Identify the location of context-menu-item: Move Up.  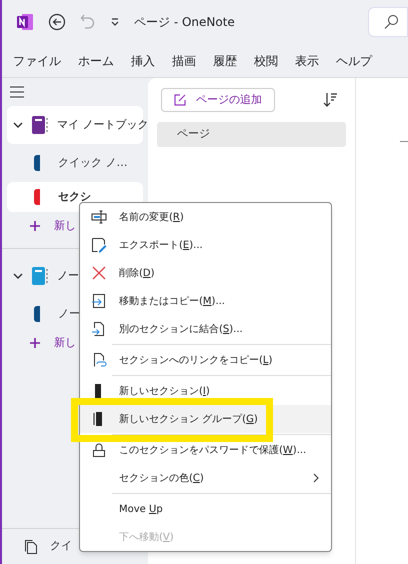
(205, 509).